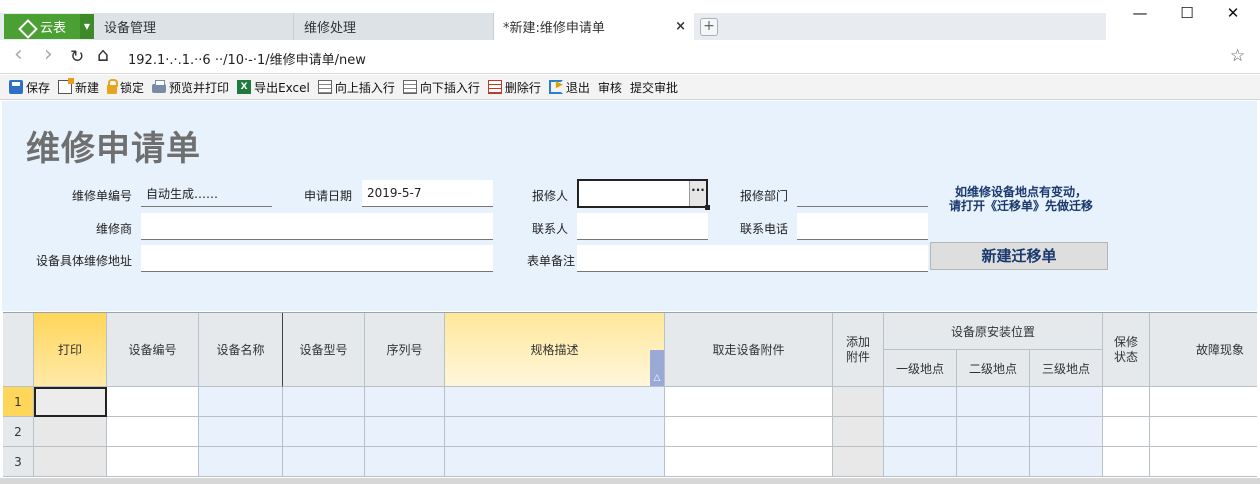 This screenshot has height=484, width=1260. I want to click on maximize-button: ☐, so click(1187, 14).